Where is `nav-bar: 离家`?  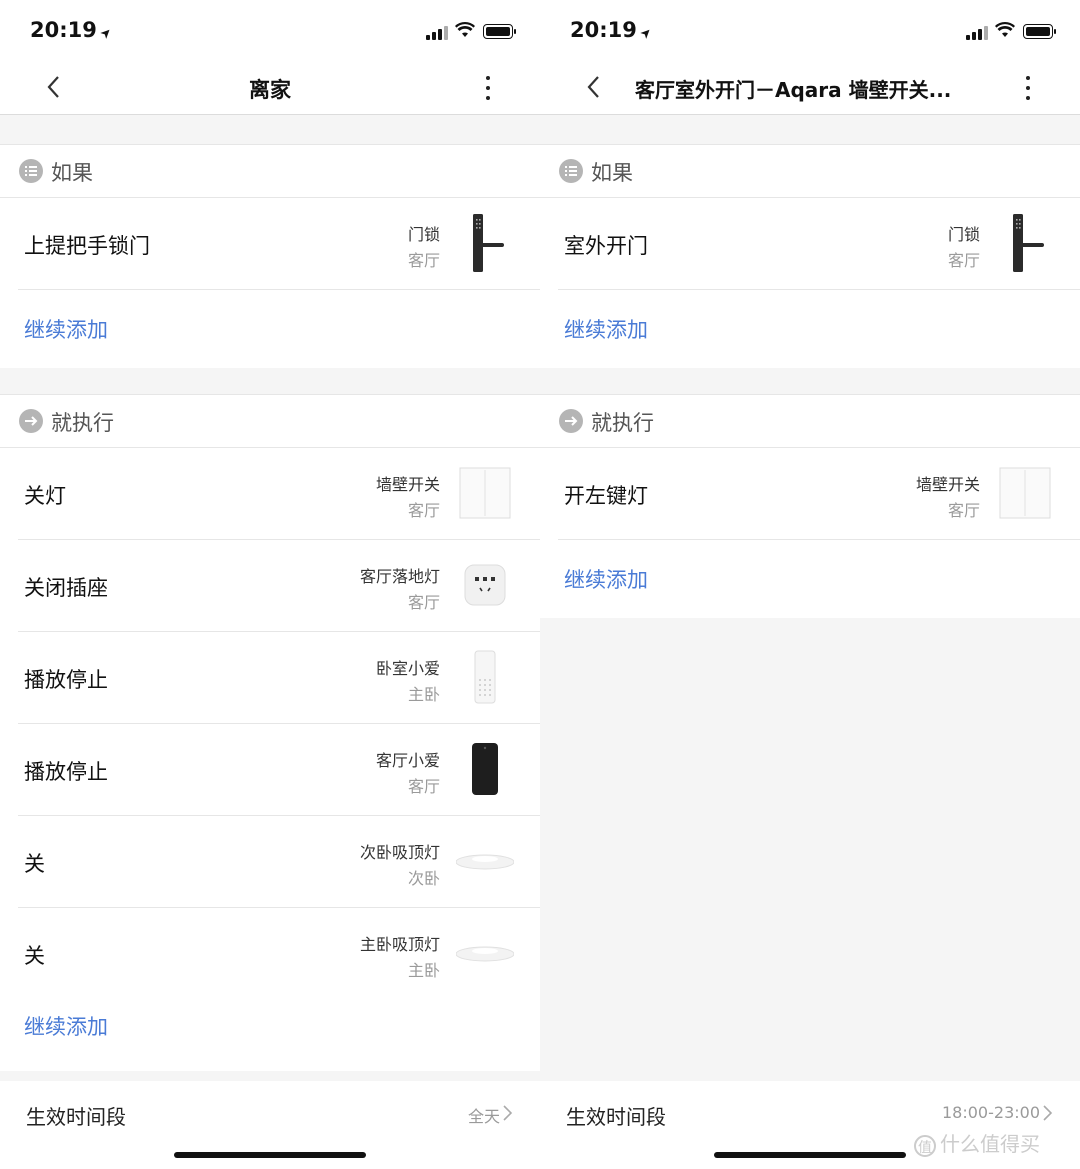 nav-bar: 离家 is located at coordinates (270, 88).